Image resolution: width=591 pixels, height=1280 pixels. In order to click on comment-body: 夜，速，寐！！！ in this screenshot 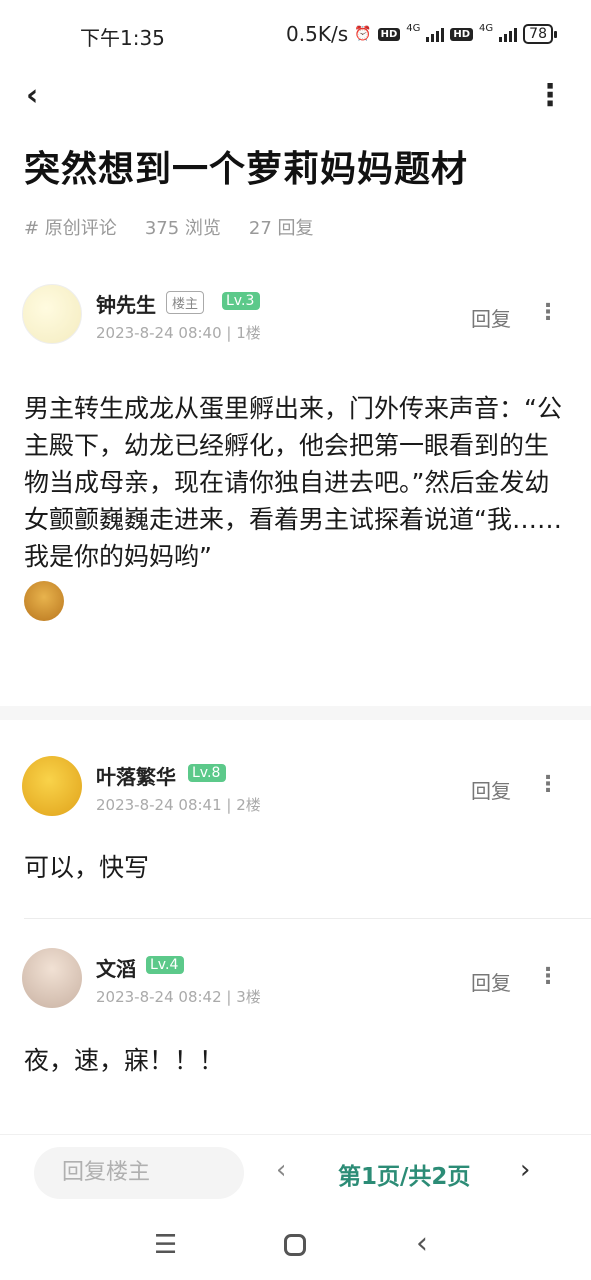, I will do `click(124, 1060)`.